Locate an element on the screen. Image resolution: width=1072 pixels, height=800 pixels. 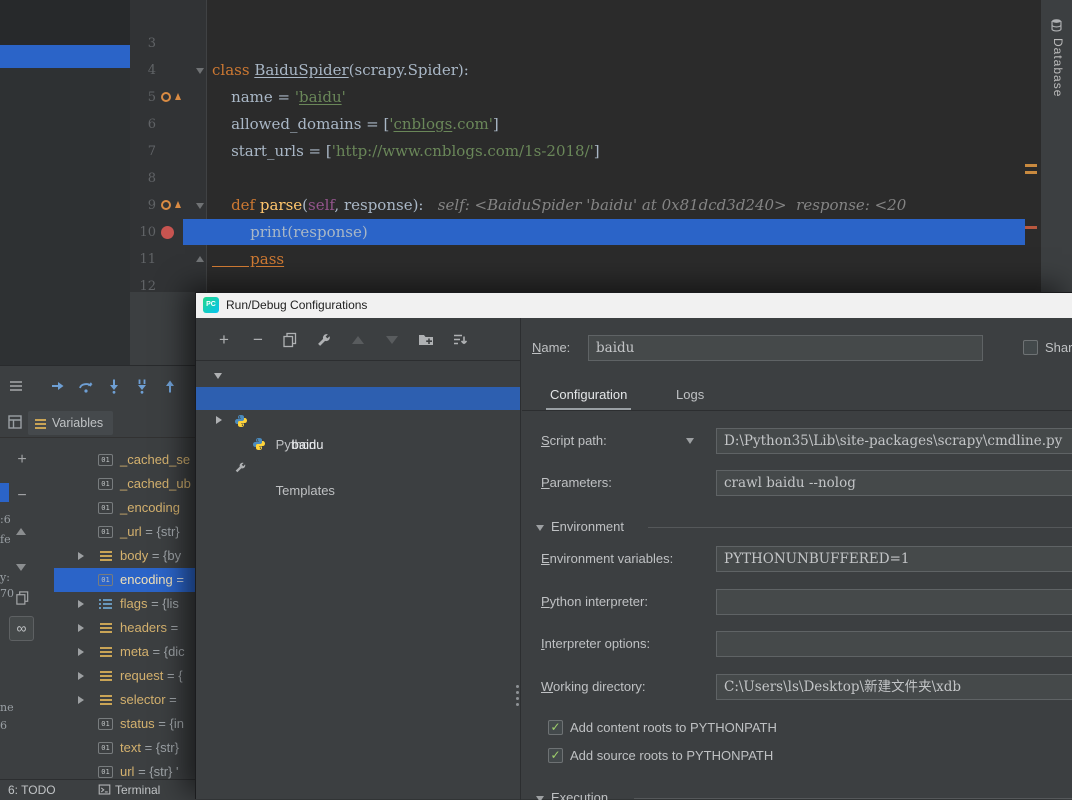
primitive-value-icon: 01 is located at coordinates (105, 532).